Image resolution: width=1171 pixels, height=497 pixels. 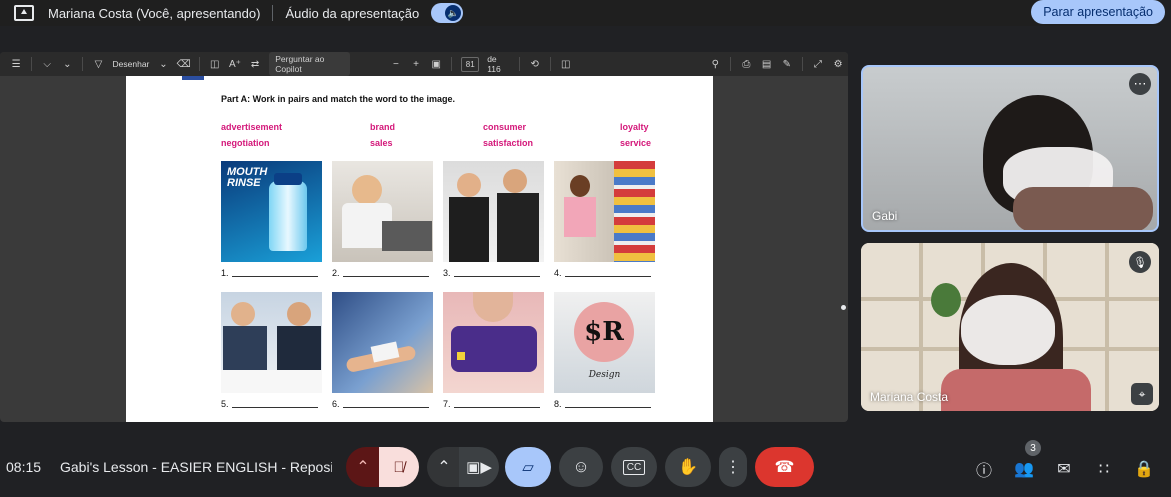 I want to click on word-negotiation: negotiation, so click(x=245, y=143).